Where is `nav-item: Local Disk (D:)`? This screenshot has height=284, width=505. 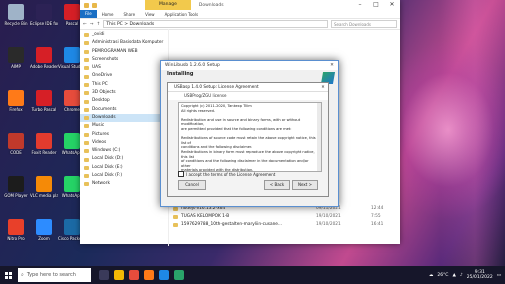 nav-item: Local Disk (D:) is located at coordinates (124, 159).